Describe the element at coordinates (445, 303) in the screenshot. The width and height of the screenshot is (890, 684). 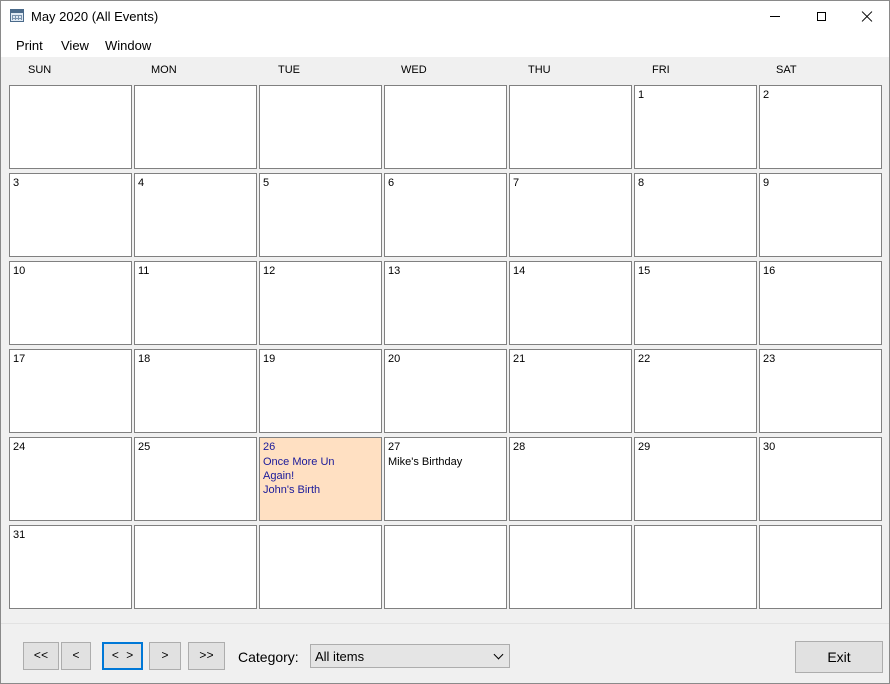
I see `day-cell-13: 13` at that location.